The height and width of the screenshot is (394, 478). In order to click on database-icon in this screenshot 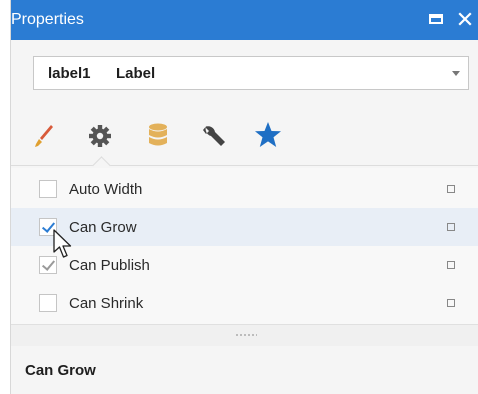, I will do `click(158, 136)`.